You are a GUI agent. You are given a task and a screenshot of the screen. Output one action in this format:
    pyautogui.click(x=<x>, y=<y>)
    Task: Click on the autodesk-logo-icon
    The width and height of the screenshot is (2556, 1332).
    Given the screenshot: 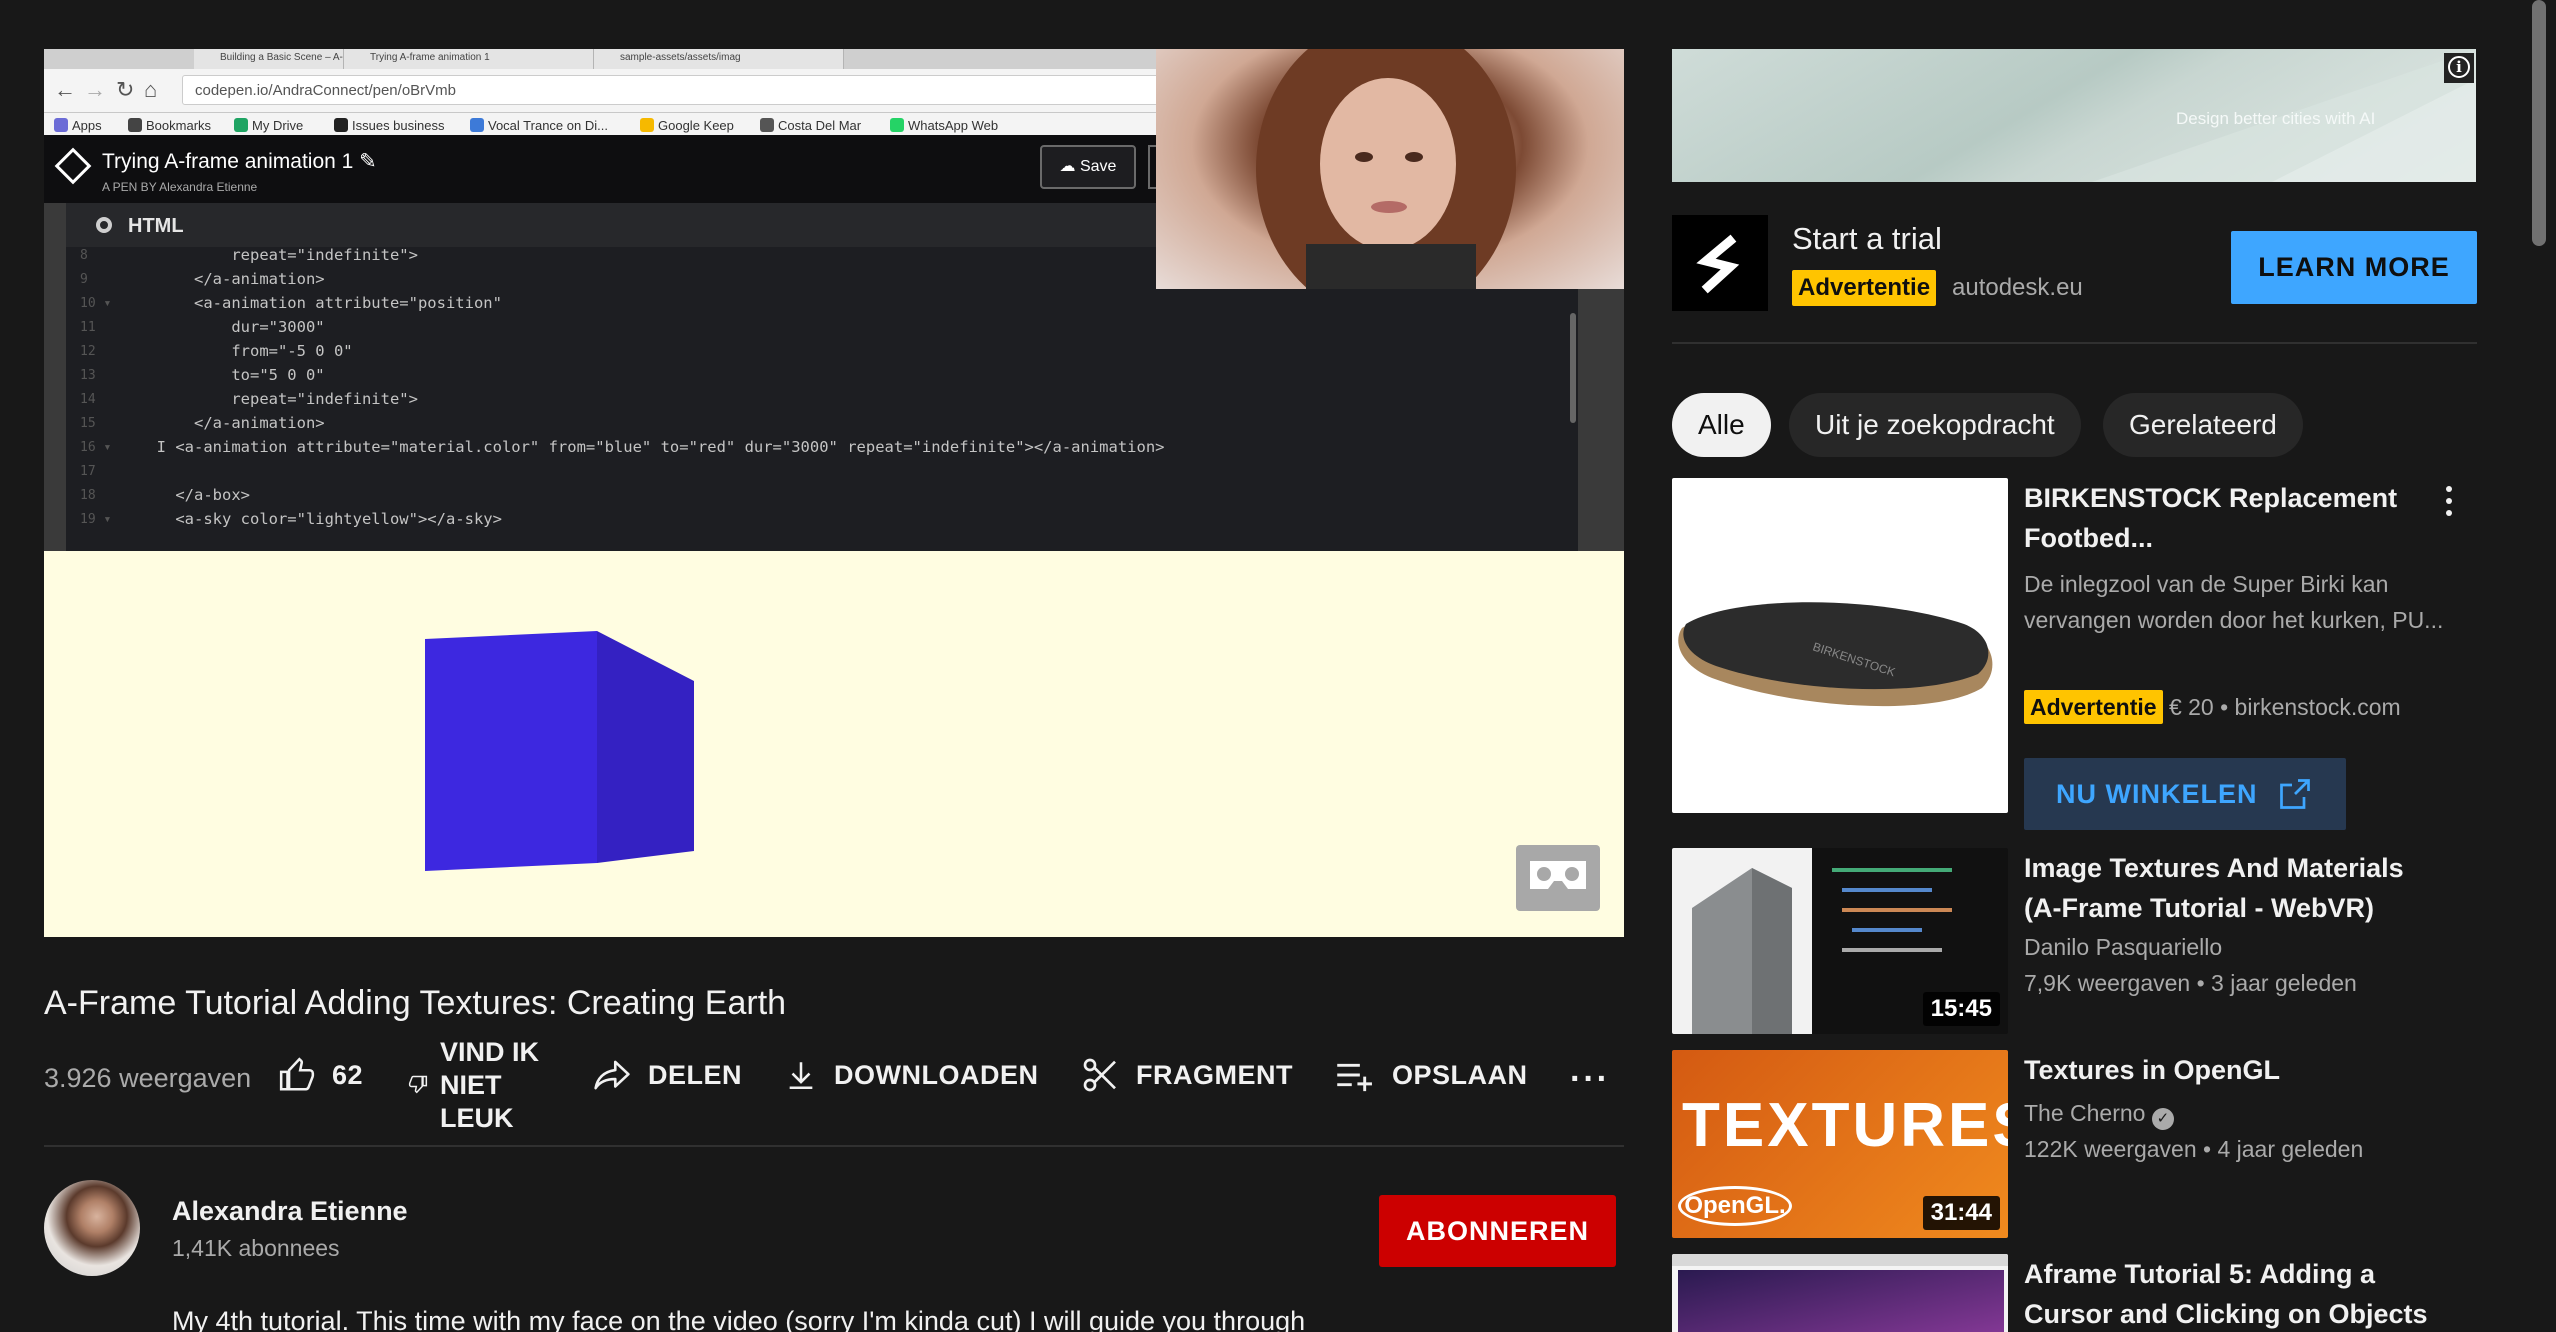 What is the action you would take?
    pyautogui.click(x=1718, y=264)
    